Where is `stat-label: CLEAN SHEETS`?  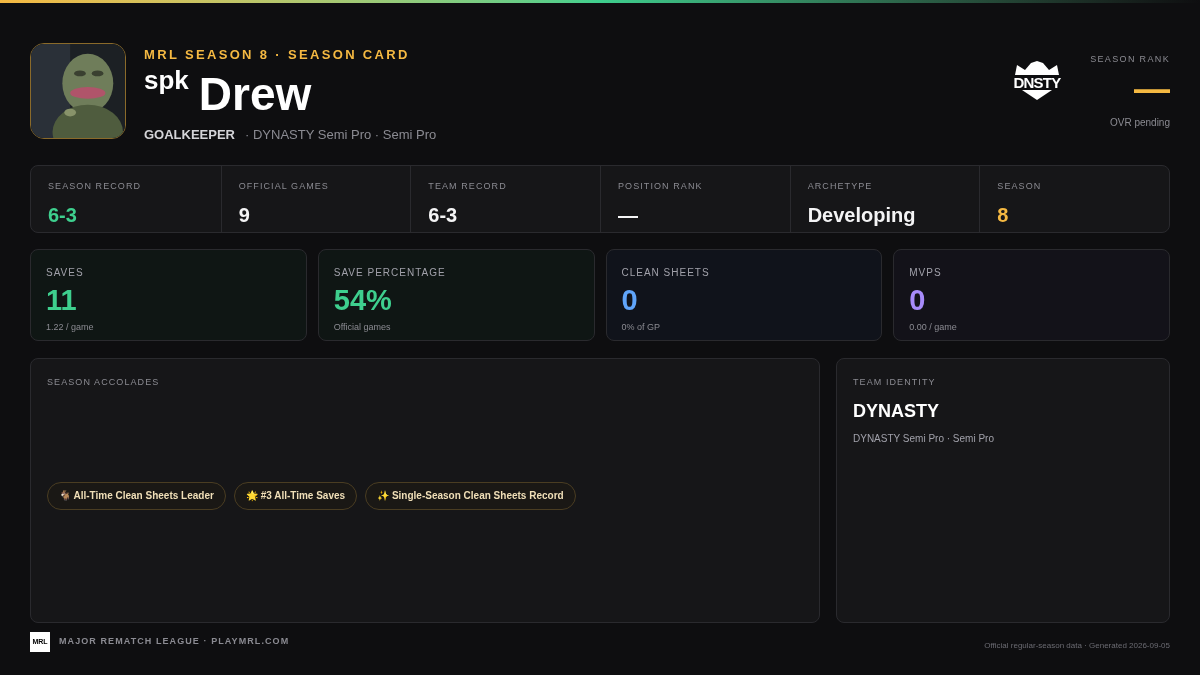
stat-label: CLEAN SHEETS is located at coordinates (666, 273).